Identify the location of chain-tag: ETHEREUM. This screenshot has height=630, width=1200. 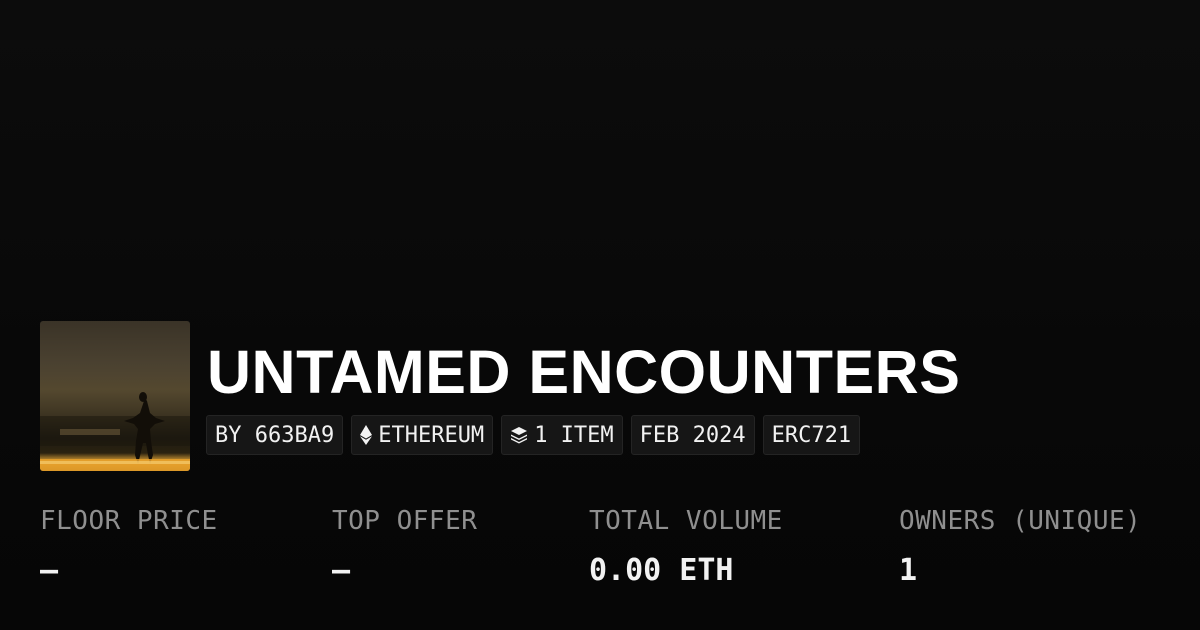
(422, 435).